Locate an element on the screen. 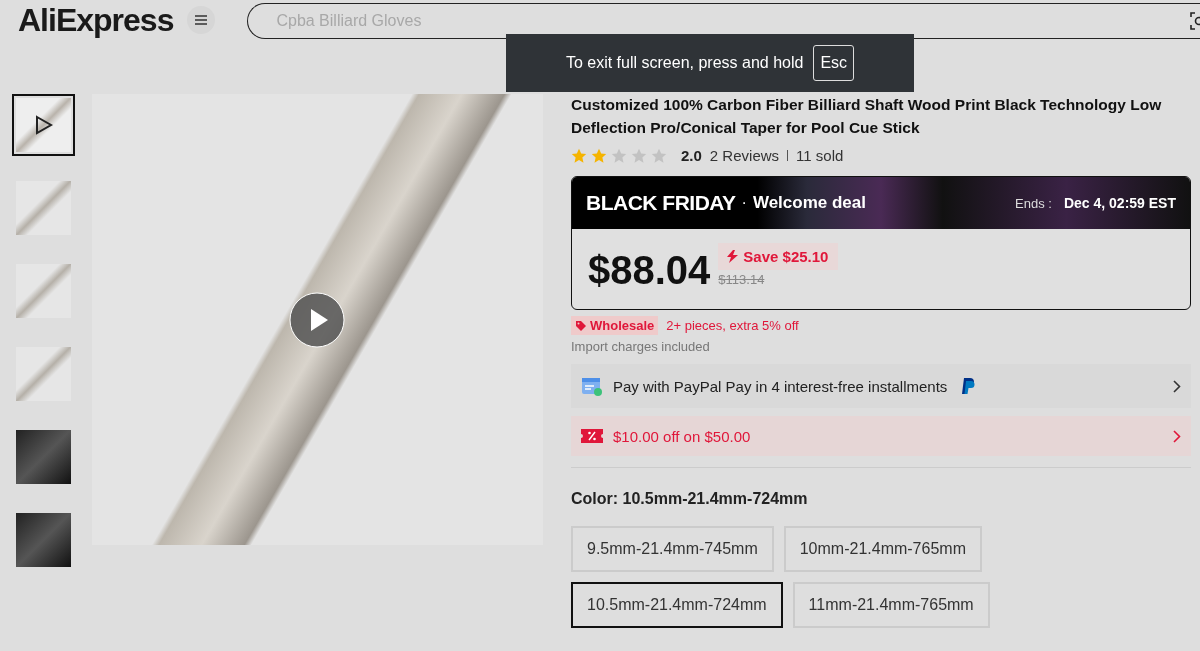  variant-option: 9.5mm-21.4mm-745mm is located at coordinates (672, 549).